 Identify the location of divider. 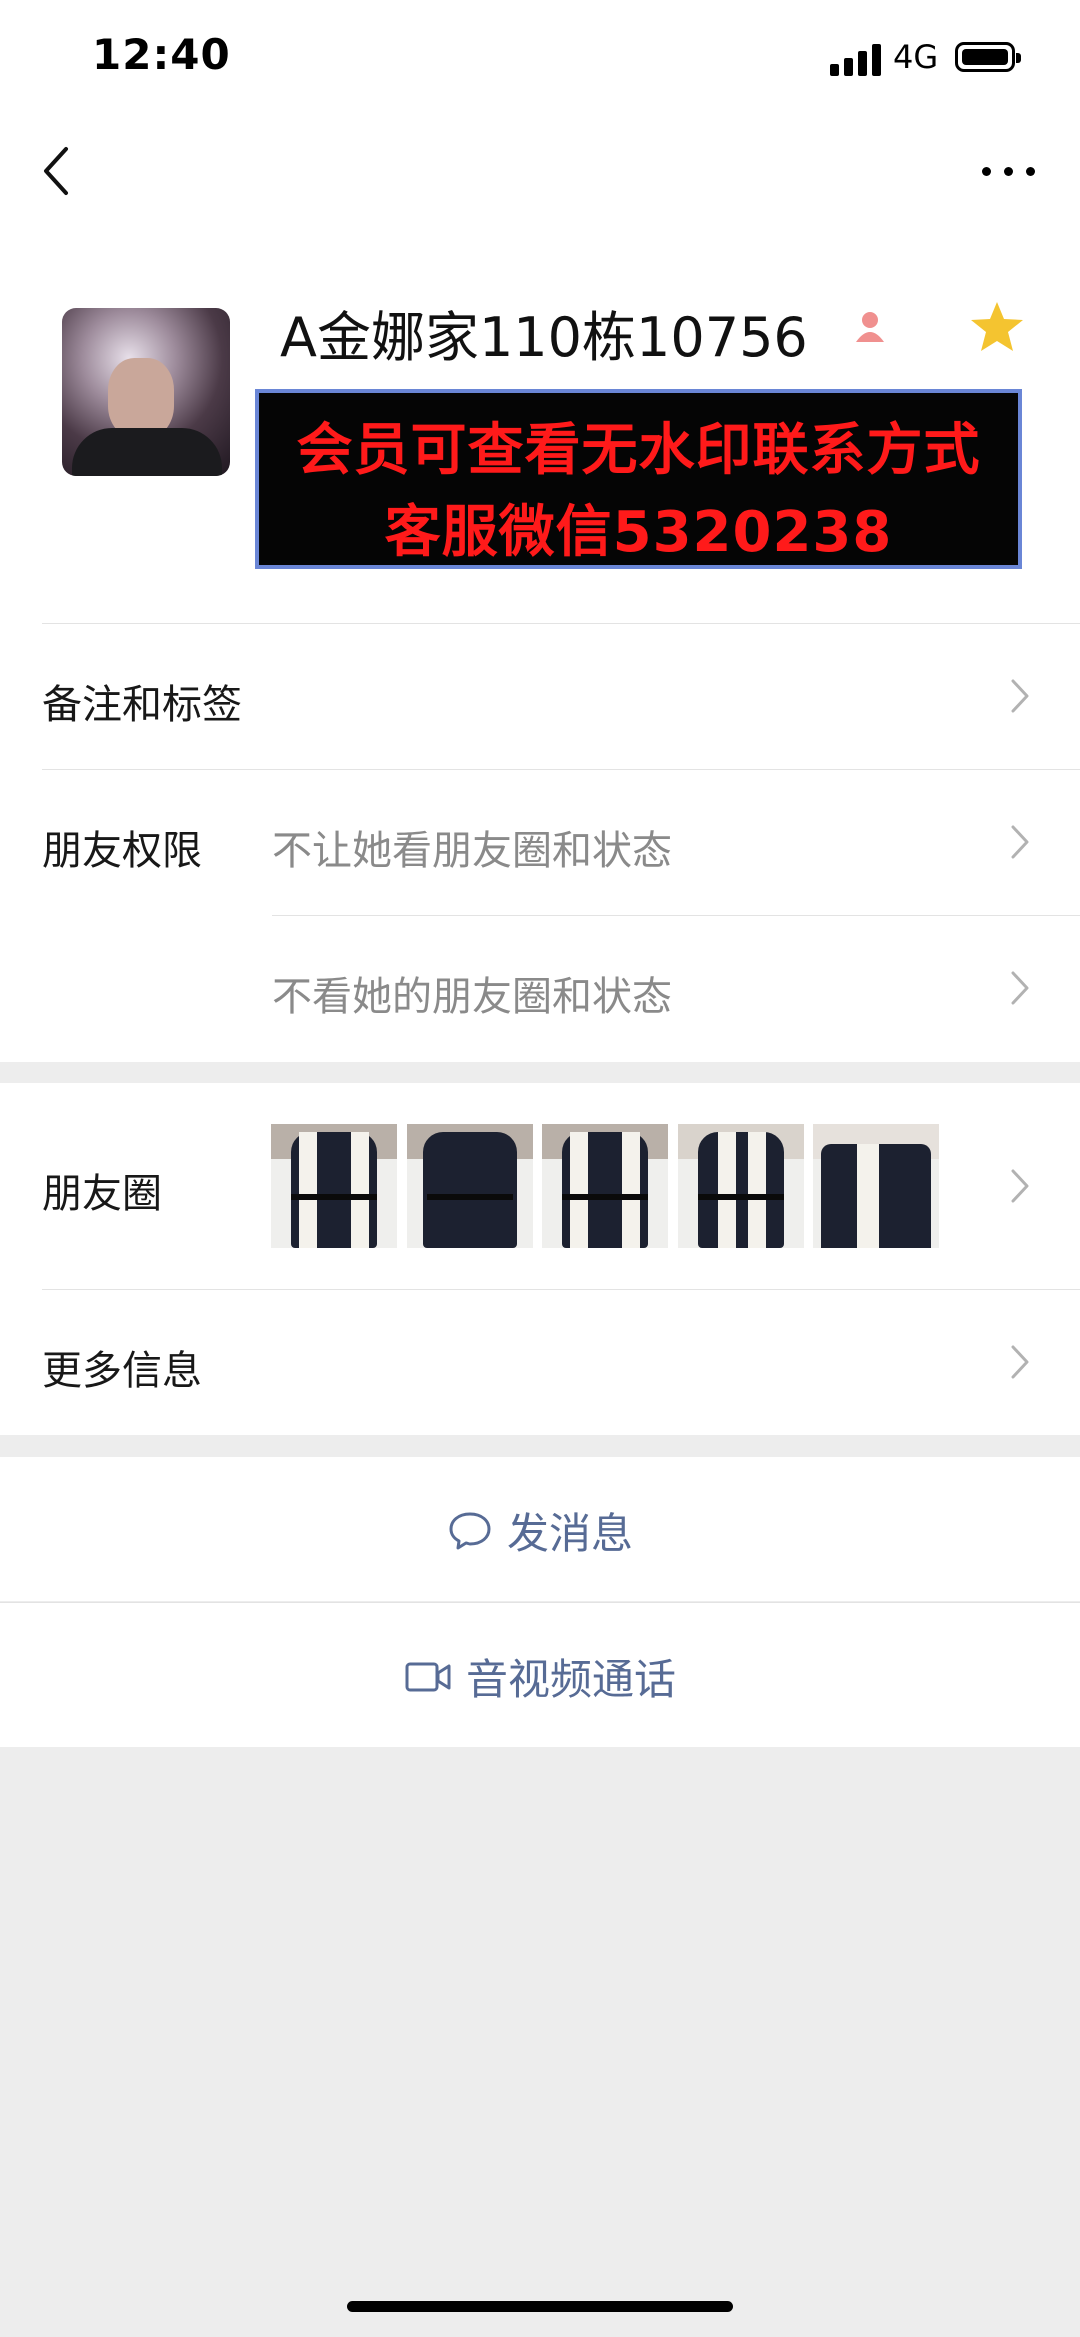
(540, 1602).